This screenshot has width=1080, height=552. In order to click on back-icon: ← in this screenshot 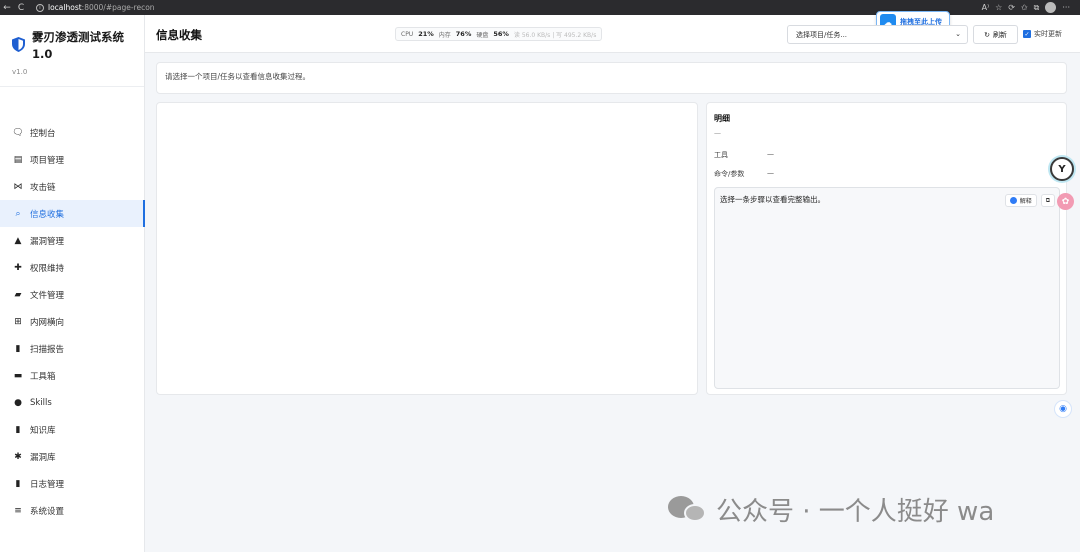, I will do `click(7, 7)`.